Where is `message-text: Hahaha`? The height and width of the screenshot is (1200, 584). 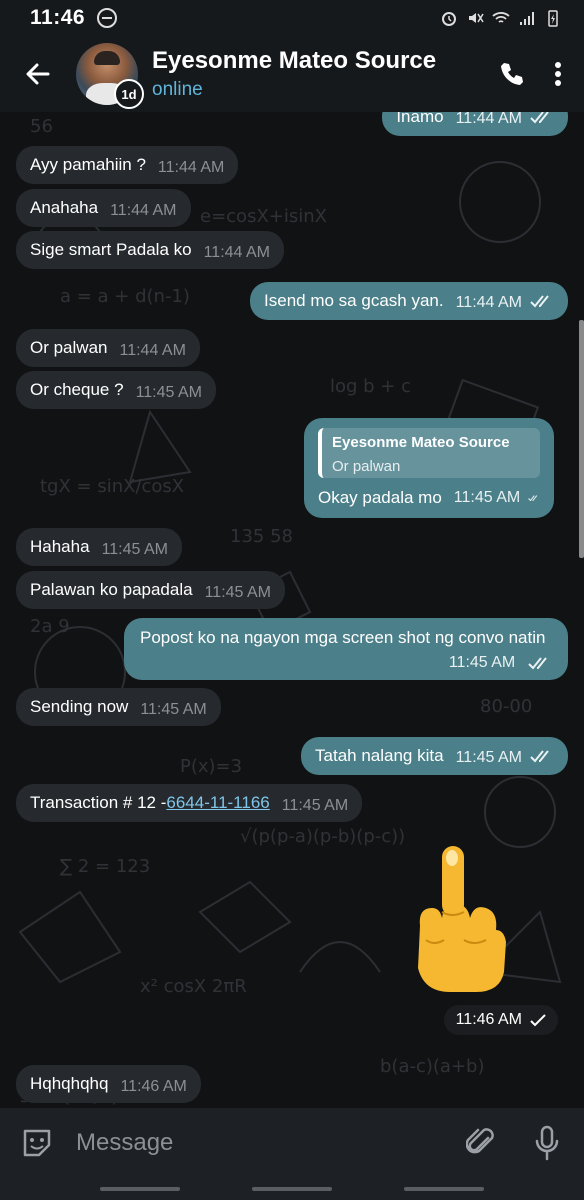
message-text: Hahaha is located at coordinates (60, 546).